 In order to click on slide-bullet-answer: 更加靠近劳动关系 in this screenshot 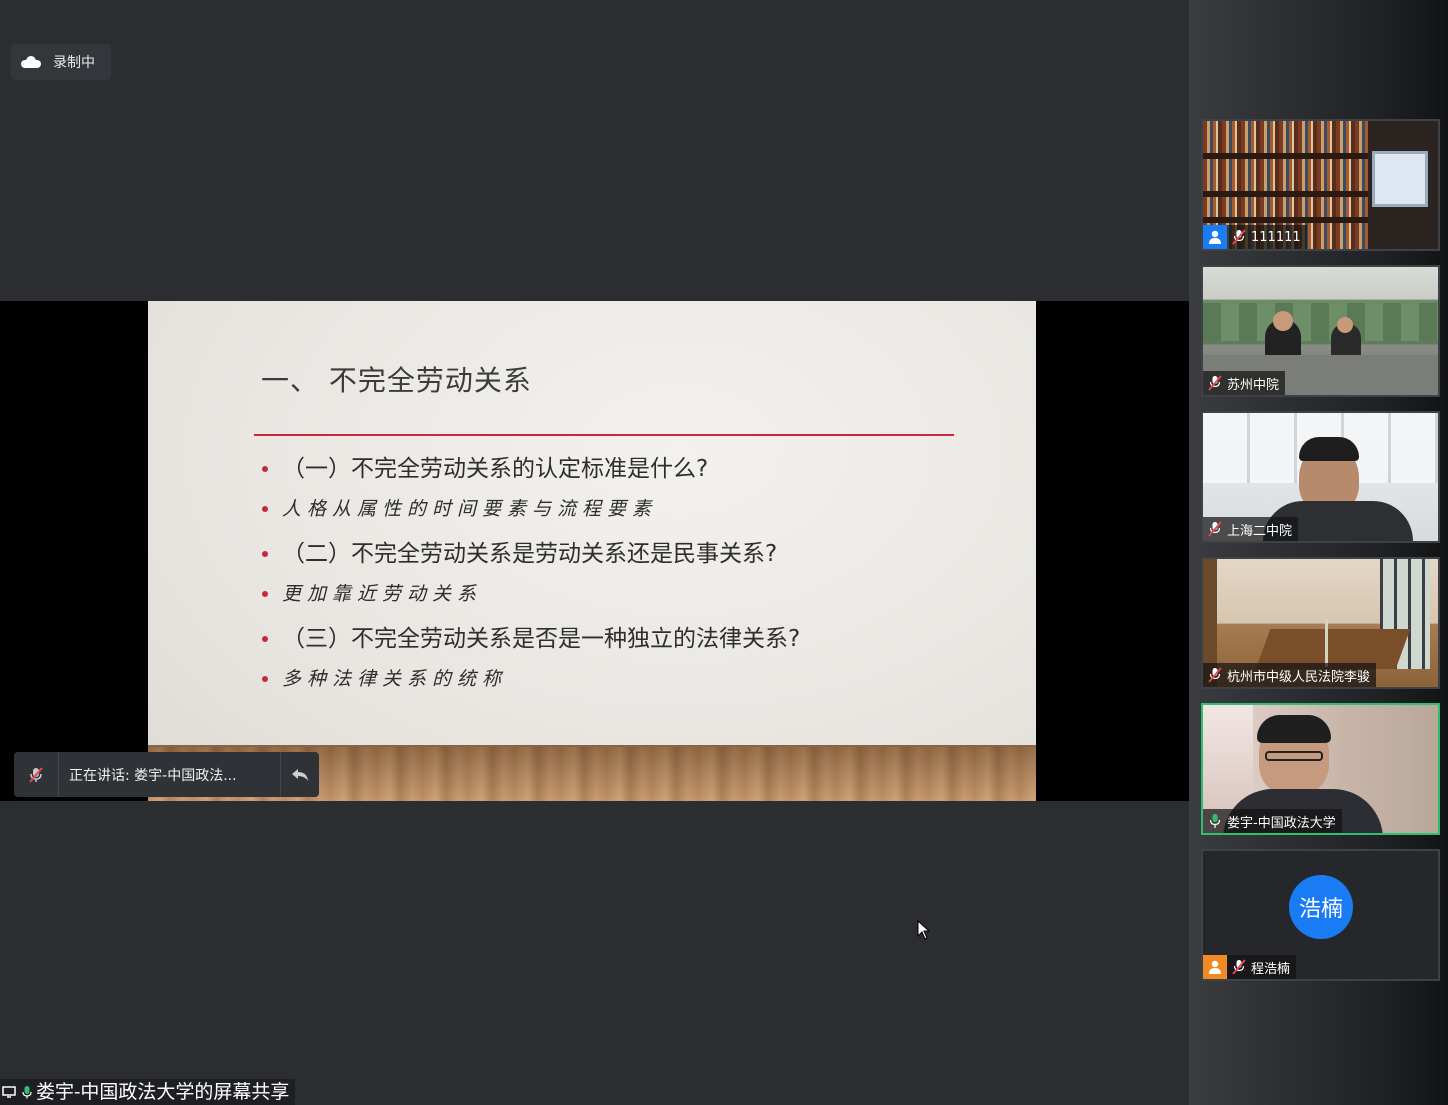, I will do `click(600, 598)`.